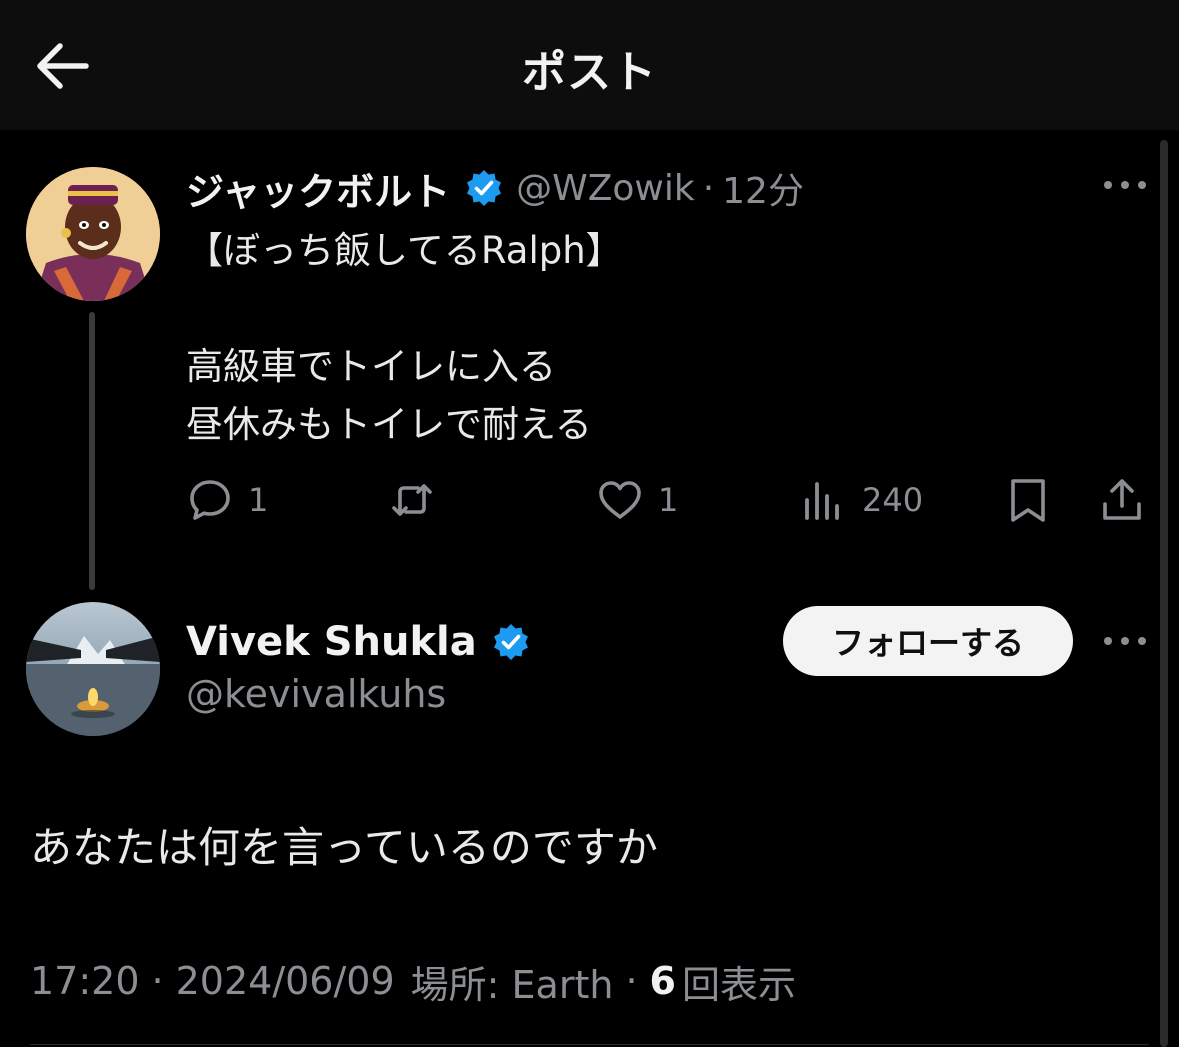  What do you see at coordinates (1164, 593) in the screenshot?
I see `scrollbar` at bounding box center [1164, 593].